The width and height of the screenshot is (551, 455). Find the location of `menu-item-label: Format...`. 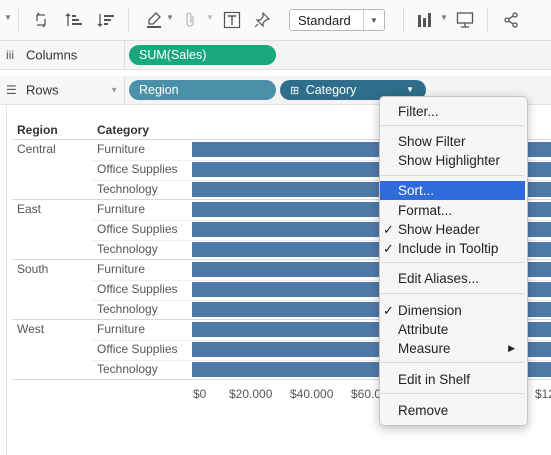

menu-item-label: Format... is located at coordinates (425, 210).